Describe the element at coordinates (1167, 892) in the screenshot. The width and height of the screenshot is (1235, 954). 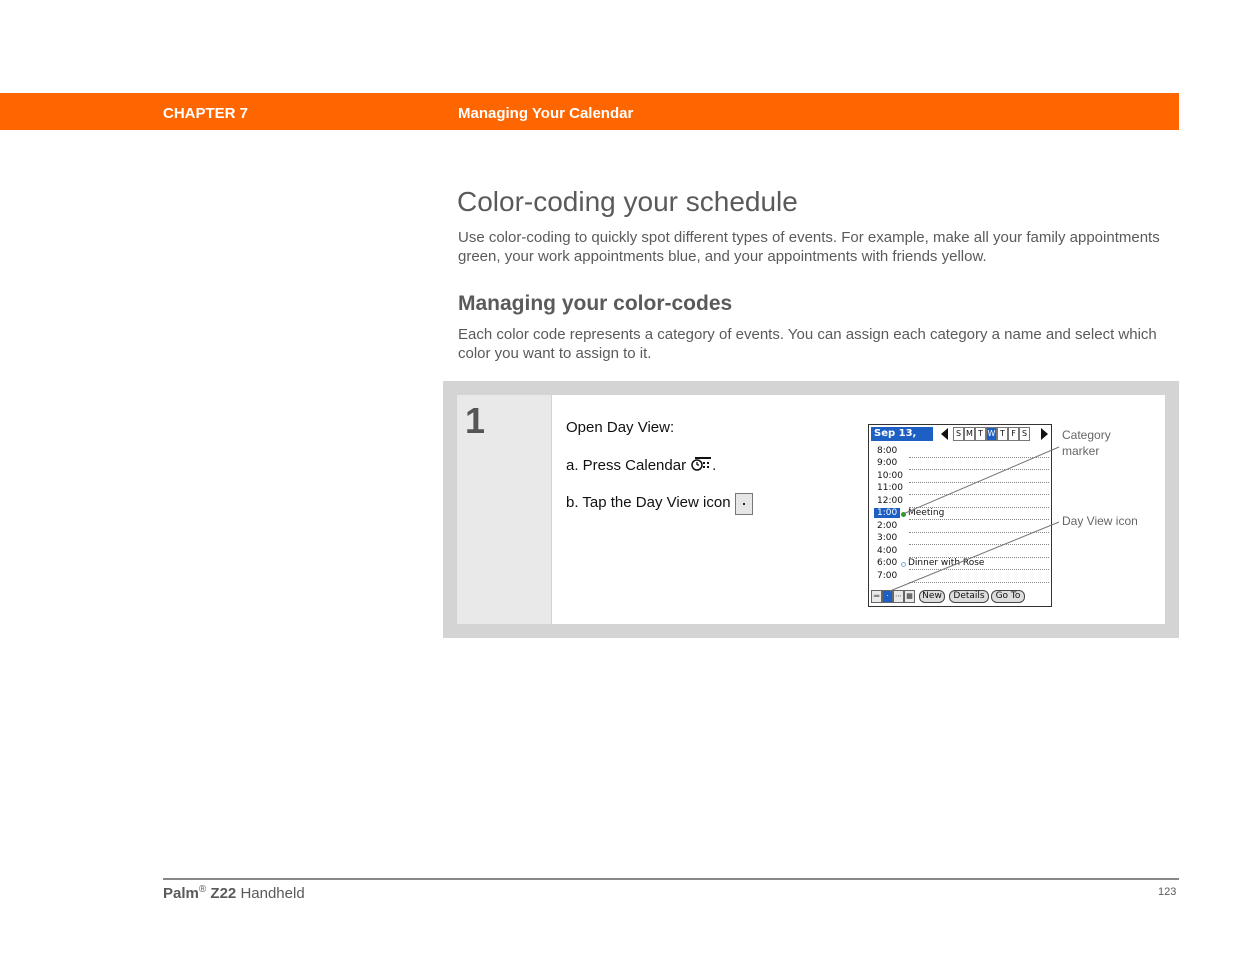
I see `page-number: 123` at that location.